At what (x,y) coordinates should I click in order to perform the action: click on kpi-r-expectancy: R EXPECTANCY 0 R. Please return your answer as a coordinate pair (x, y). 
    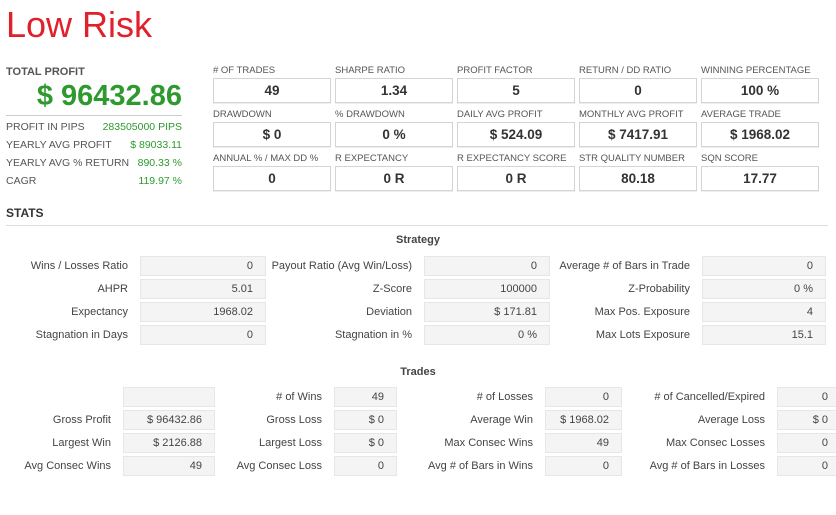
    Looking at the image, I should click on (394, 172).